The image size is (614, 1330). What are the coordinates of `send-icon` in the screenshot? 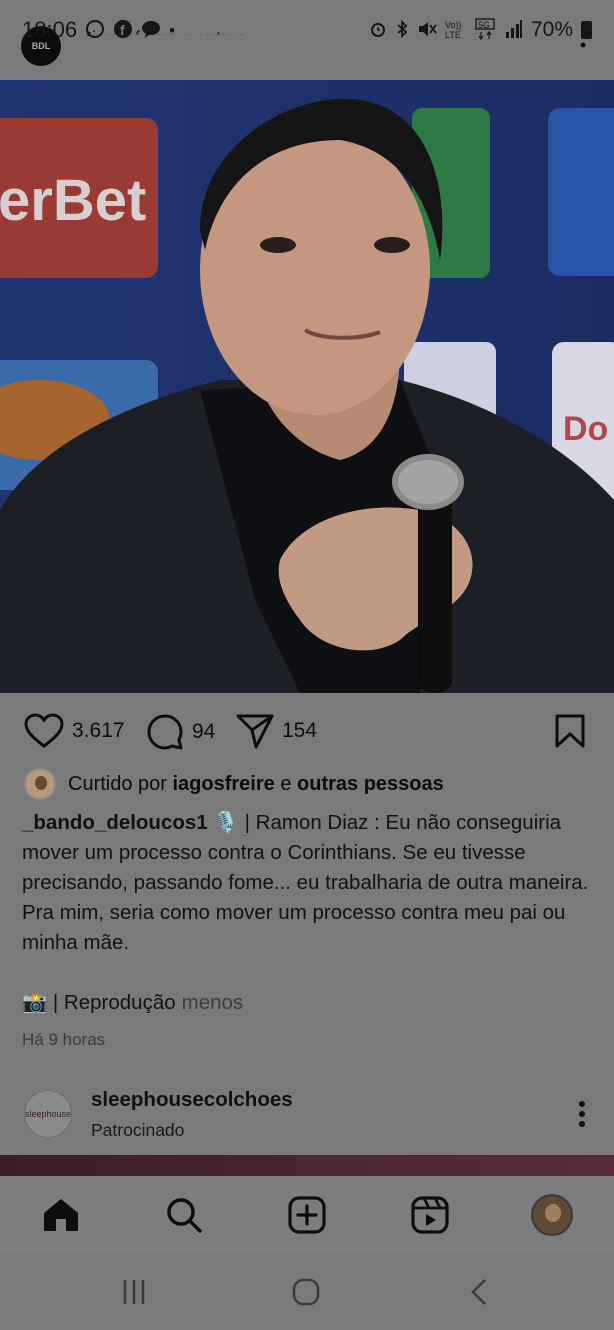 It's located at (255, 731).